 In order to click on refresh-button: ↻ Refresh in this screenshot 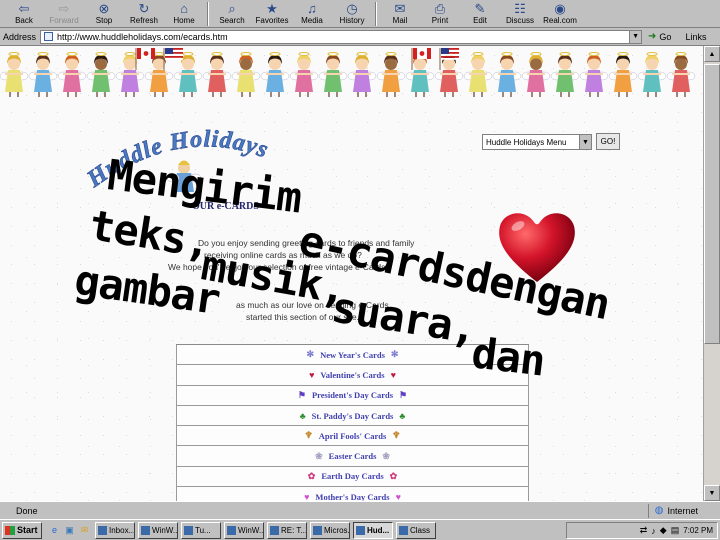, I will do `click(144, 14)`.